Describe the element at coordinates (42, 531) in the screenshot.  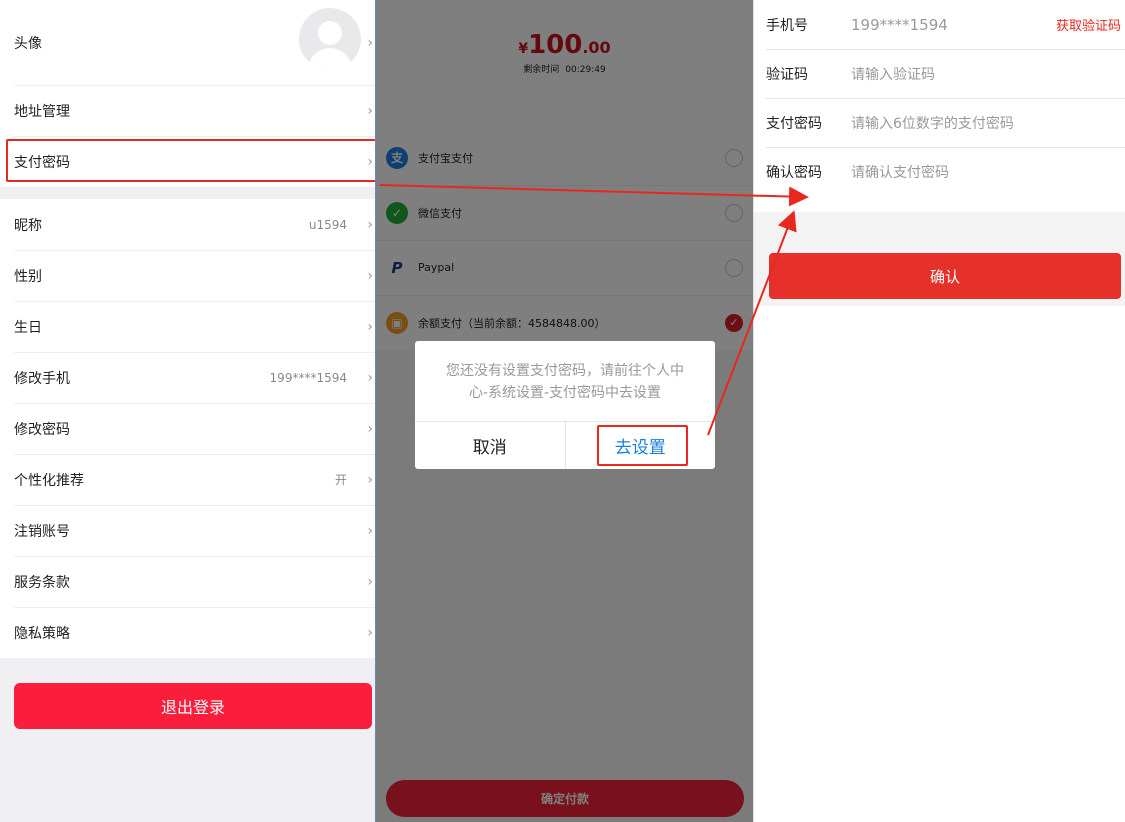
I see `cancel-account-label: 注销账号` at that location.